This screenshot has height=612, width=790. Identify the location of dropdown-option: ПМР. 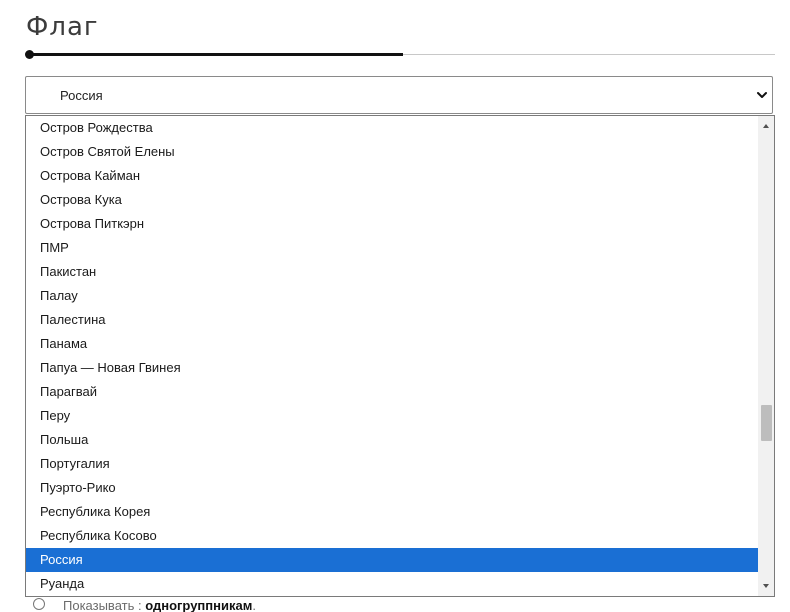
(392, 248).